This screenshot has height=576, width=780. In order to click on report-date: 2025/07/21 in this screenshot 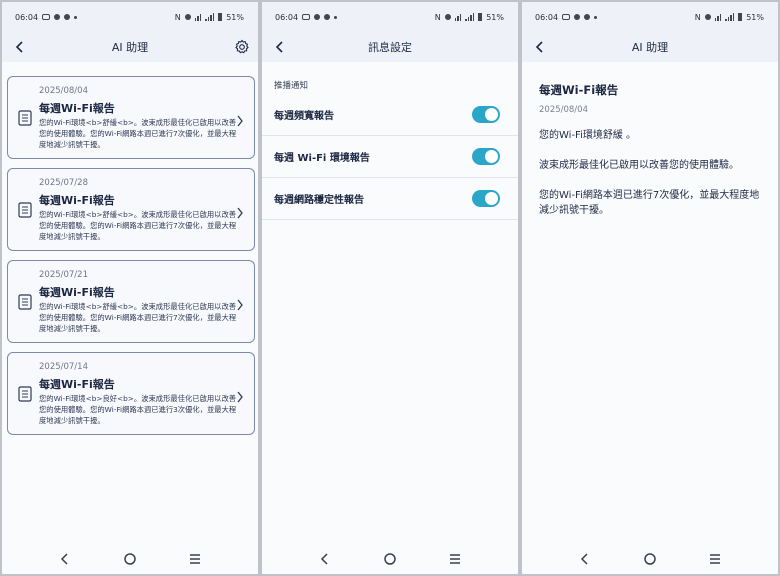, I will do `click(63, 275)`.